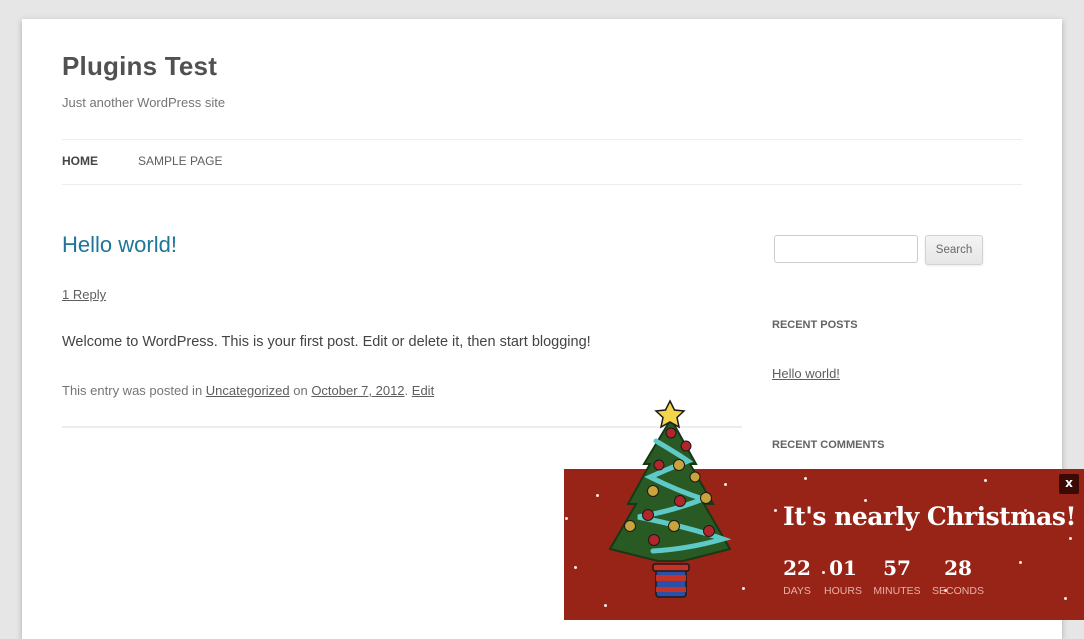 The image size is (1084, 639). I want to click on popup-title: It's nearly Christmas!, so click(929, 516).